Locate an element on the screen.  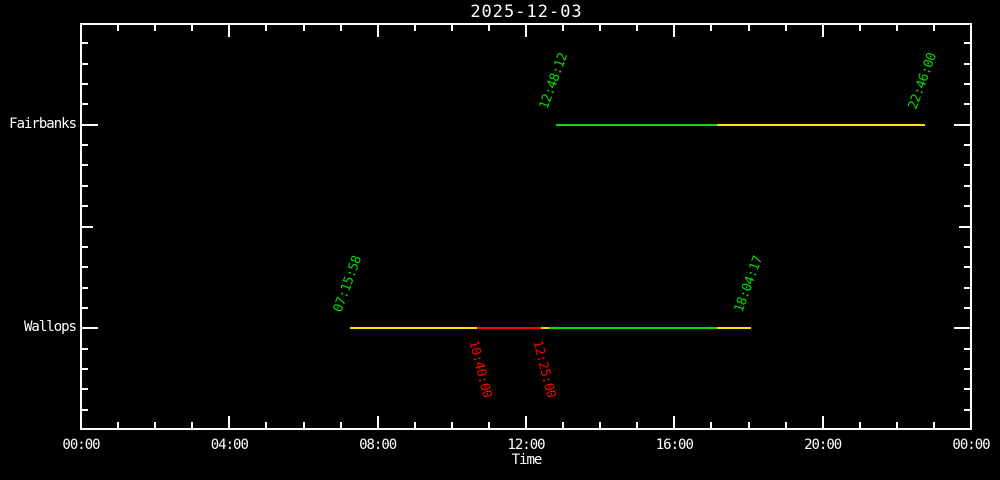
row-label: Fairbanks is located at coordinates (43, 123).